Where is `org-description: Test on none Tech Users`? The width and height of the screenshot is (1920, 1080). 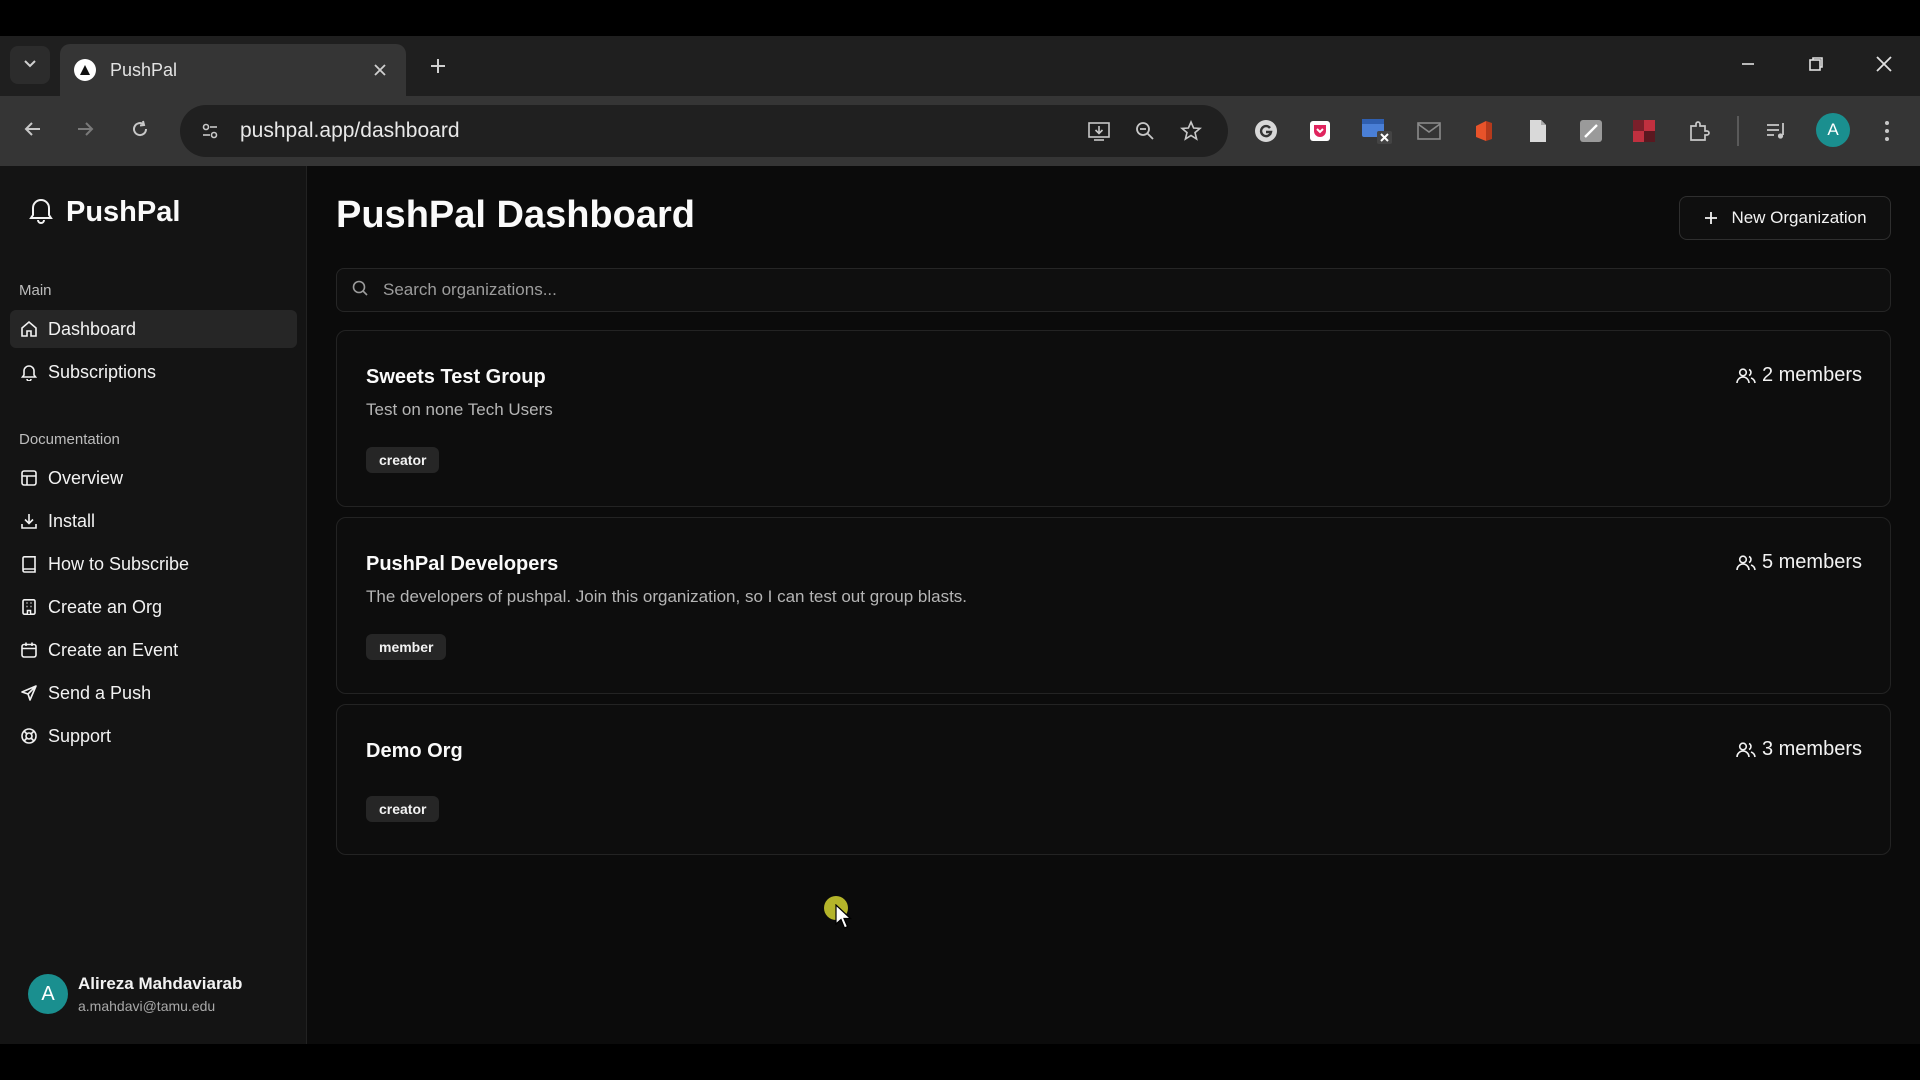
org-description: Test on none Tech Users is located at coordinates (459, 409).